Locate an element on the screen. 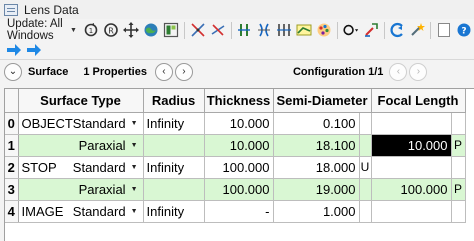  surface-type-header: Surface Type is located at coordinates (81, 101).